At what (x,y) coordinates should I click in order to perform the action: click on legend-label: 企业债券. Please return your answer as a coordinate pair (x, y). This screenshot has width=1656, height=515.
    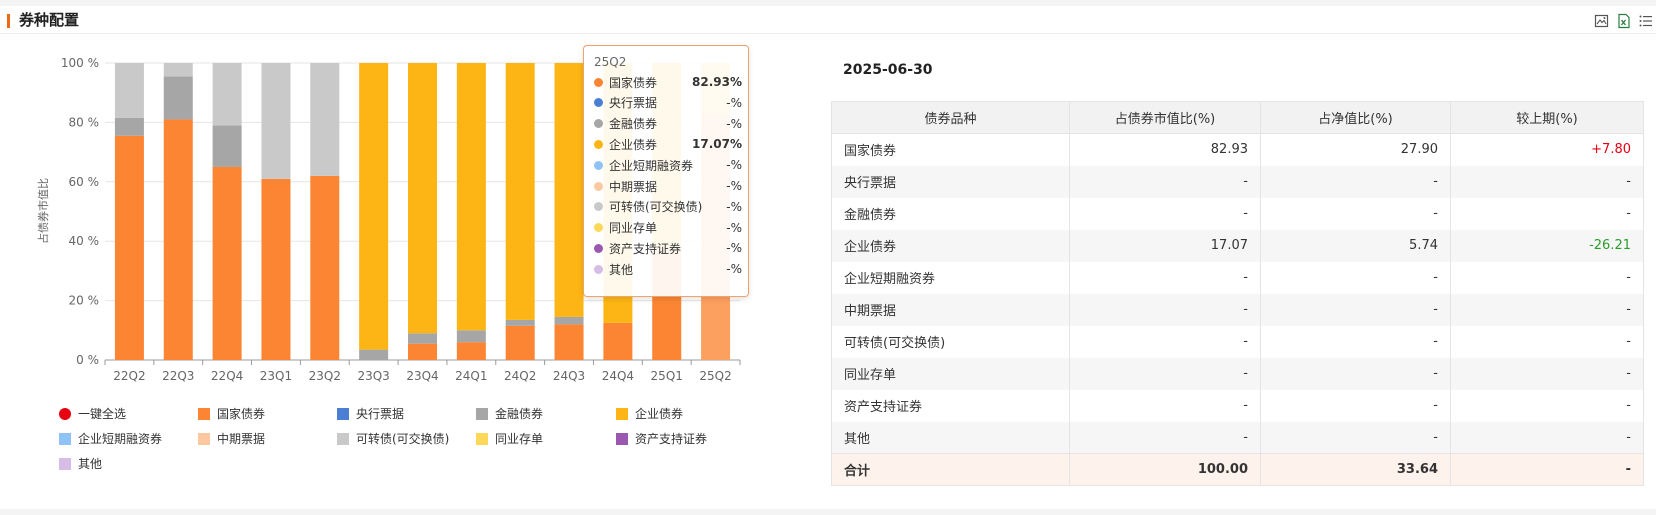
    Looking at the image, I should click on (659, 414).